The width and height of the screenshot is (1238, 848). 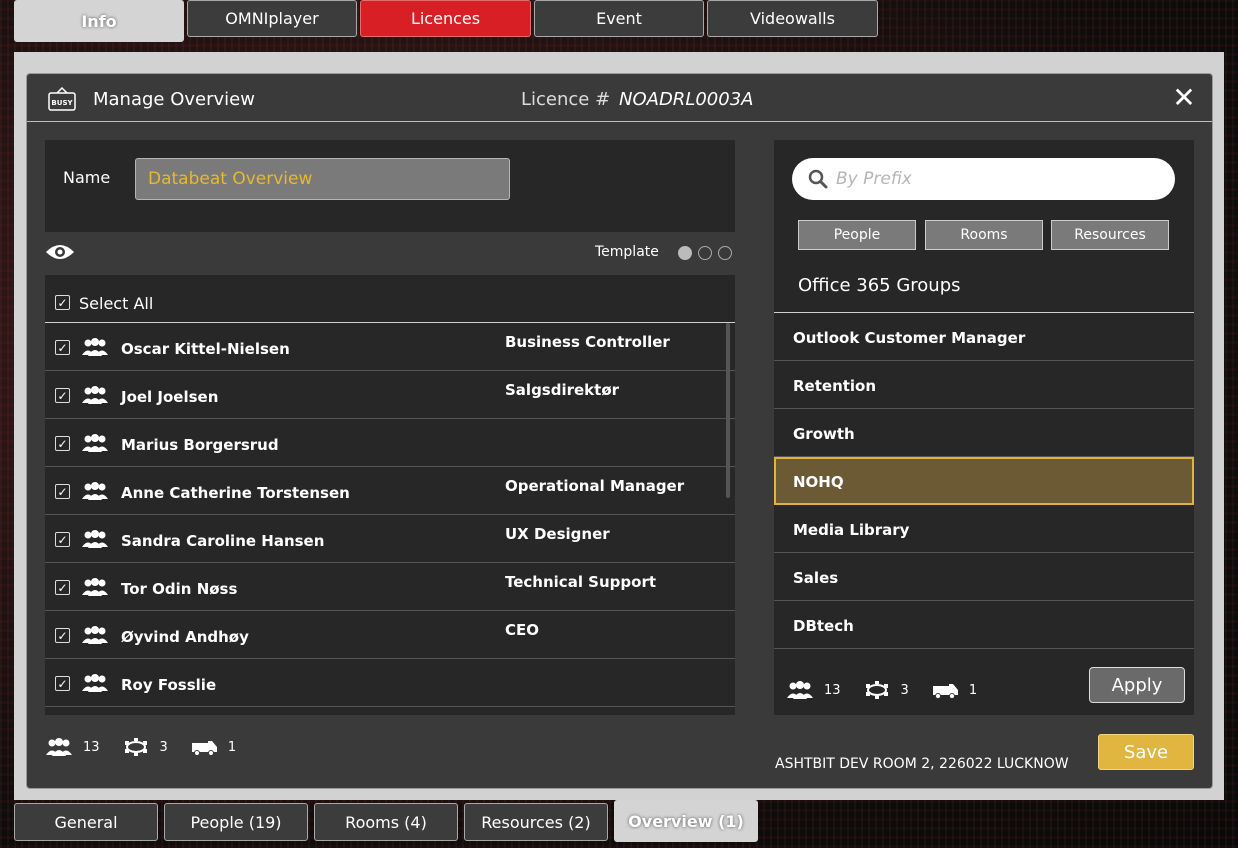 I want to click on group-item-label: Sales, so click(x=816, y=578).